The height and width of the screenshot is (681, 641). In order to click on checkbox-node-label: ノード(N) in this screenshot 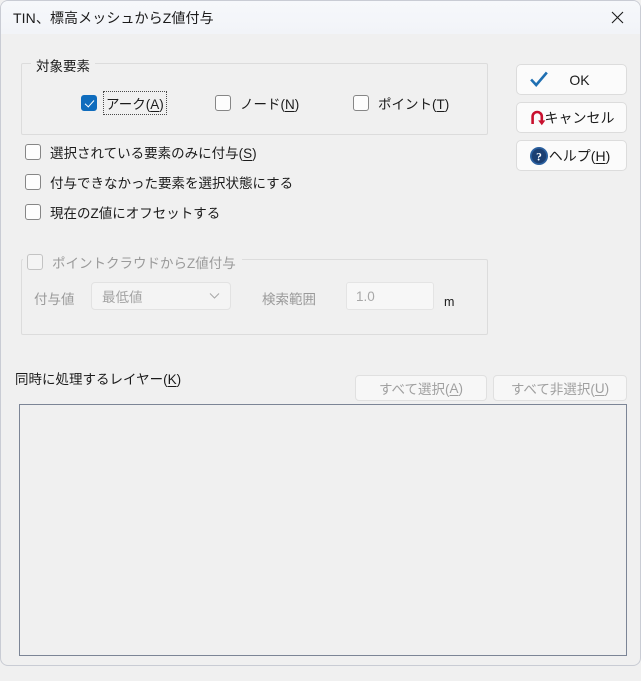, I will do `click(269, 103)`.